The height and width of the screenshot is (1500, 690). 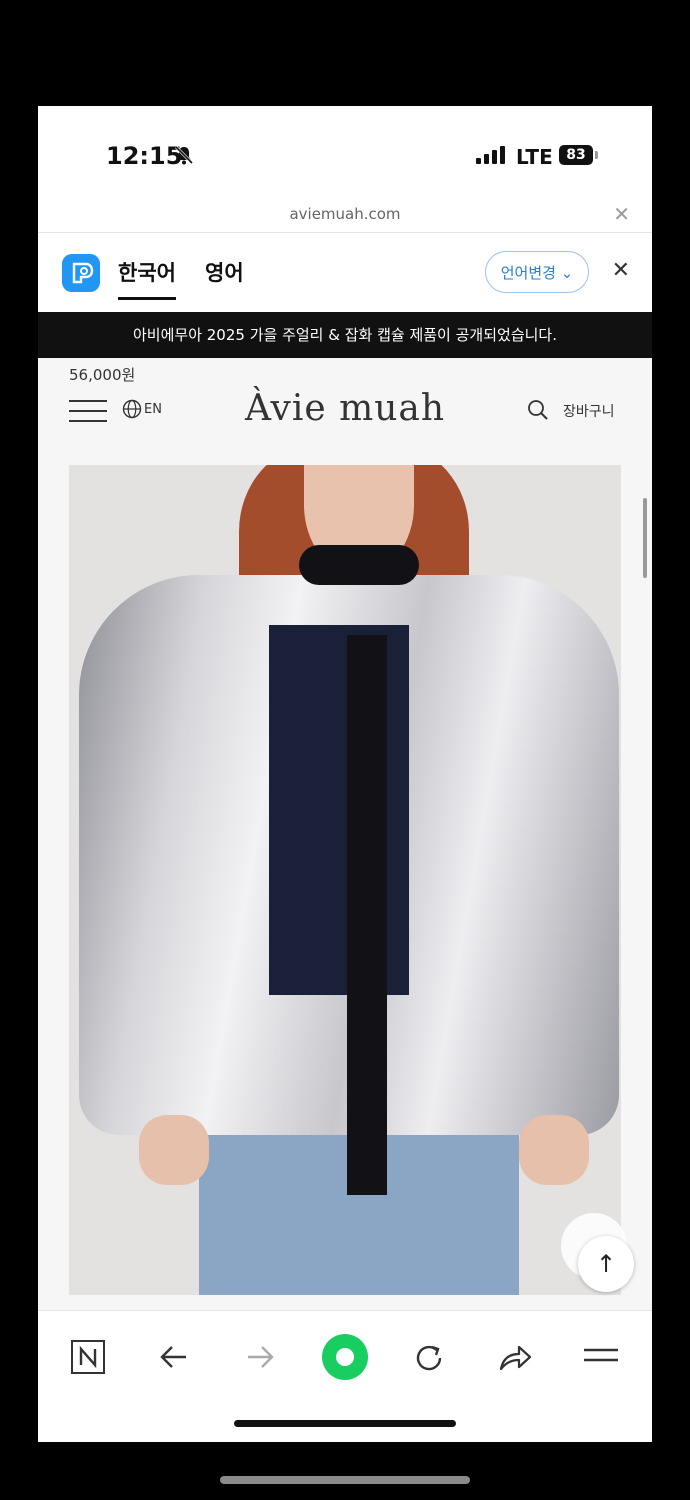 I want to click on tab-english: 영어, so click(x=224, y=272).